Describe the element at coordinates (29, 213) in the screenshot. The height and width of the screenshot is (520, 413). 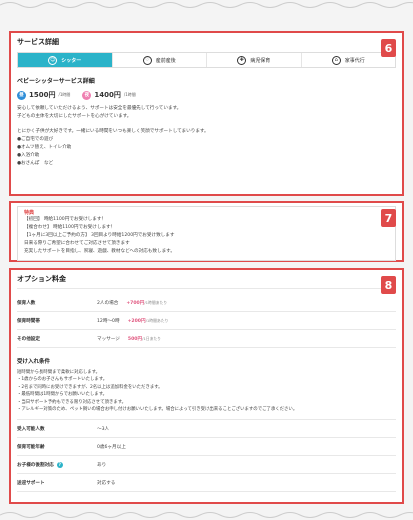
I see `special-offer-label: 特典` at that location.